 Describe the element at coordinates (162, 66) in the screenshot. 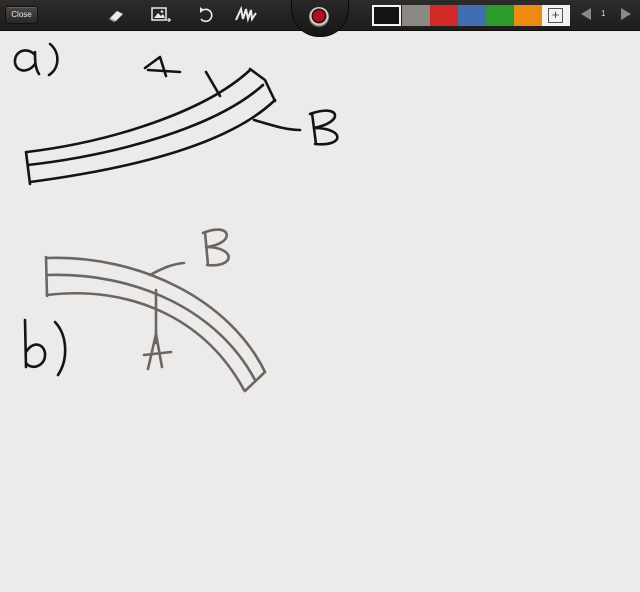

I see `callout-a-letter` at that location.